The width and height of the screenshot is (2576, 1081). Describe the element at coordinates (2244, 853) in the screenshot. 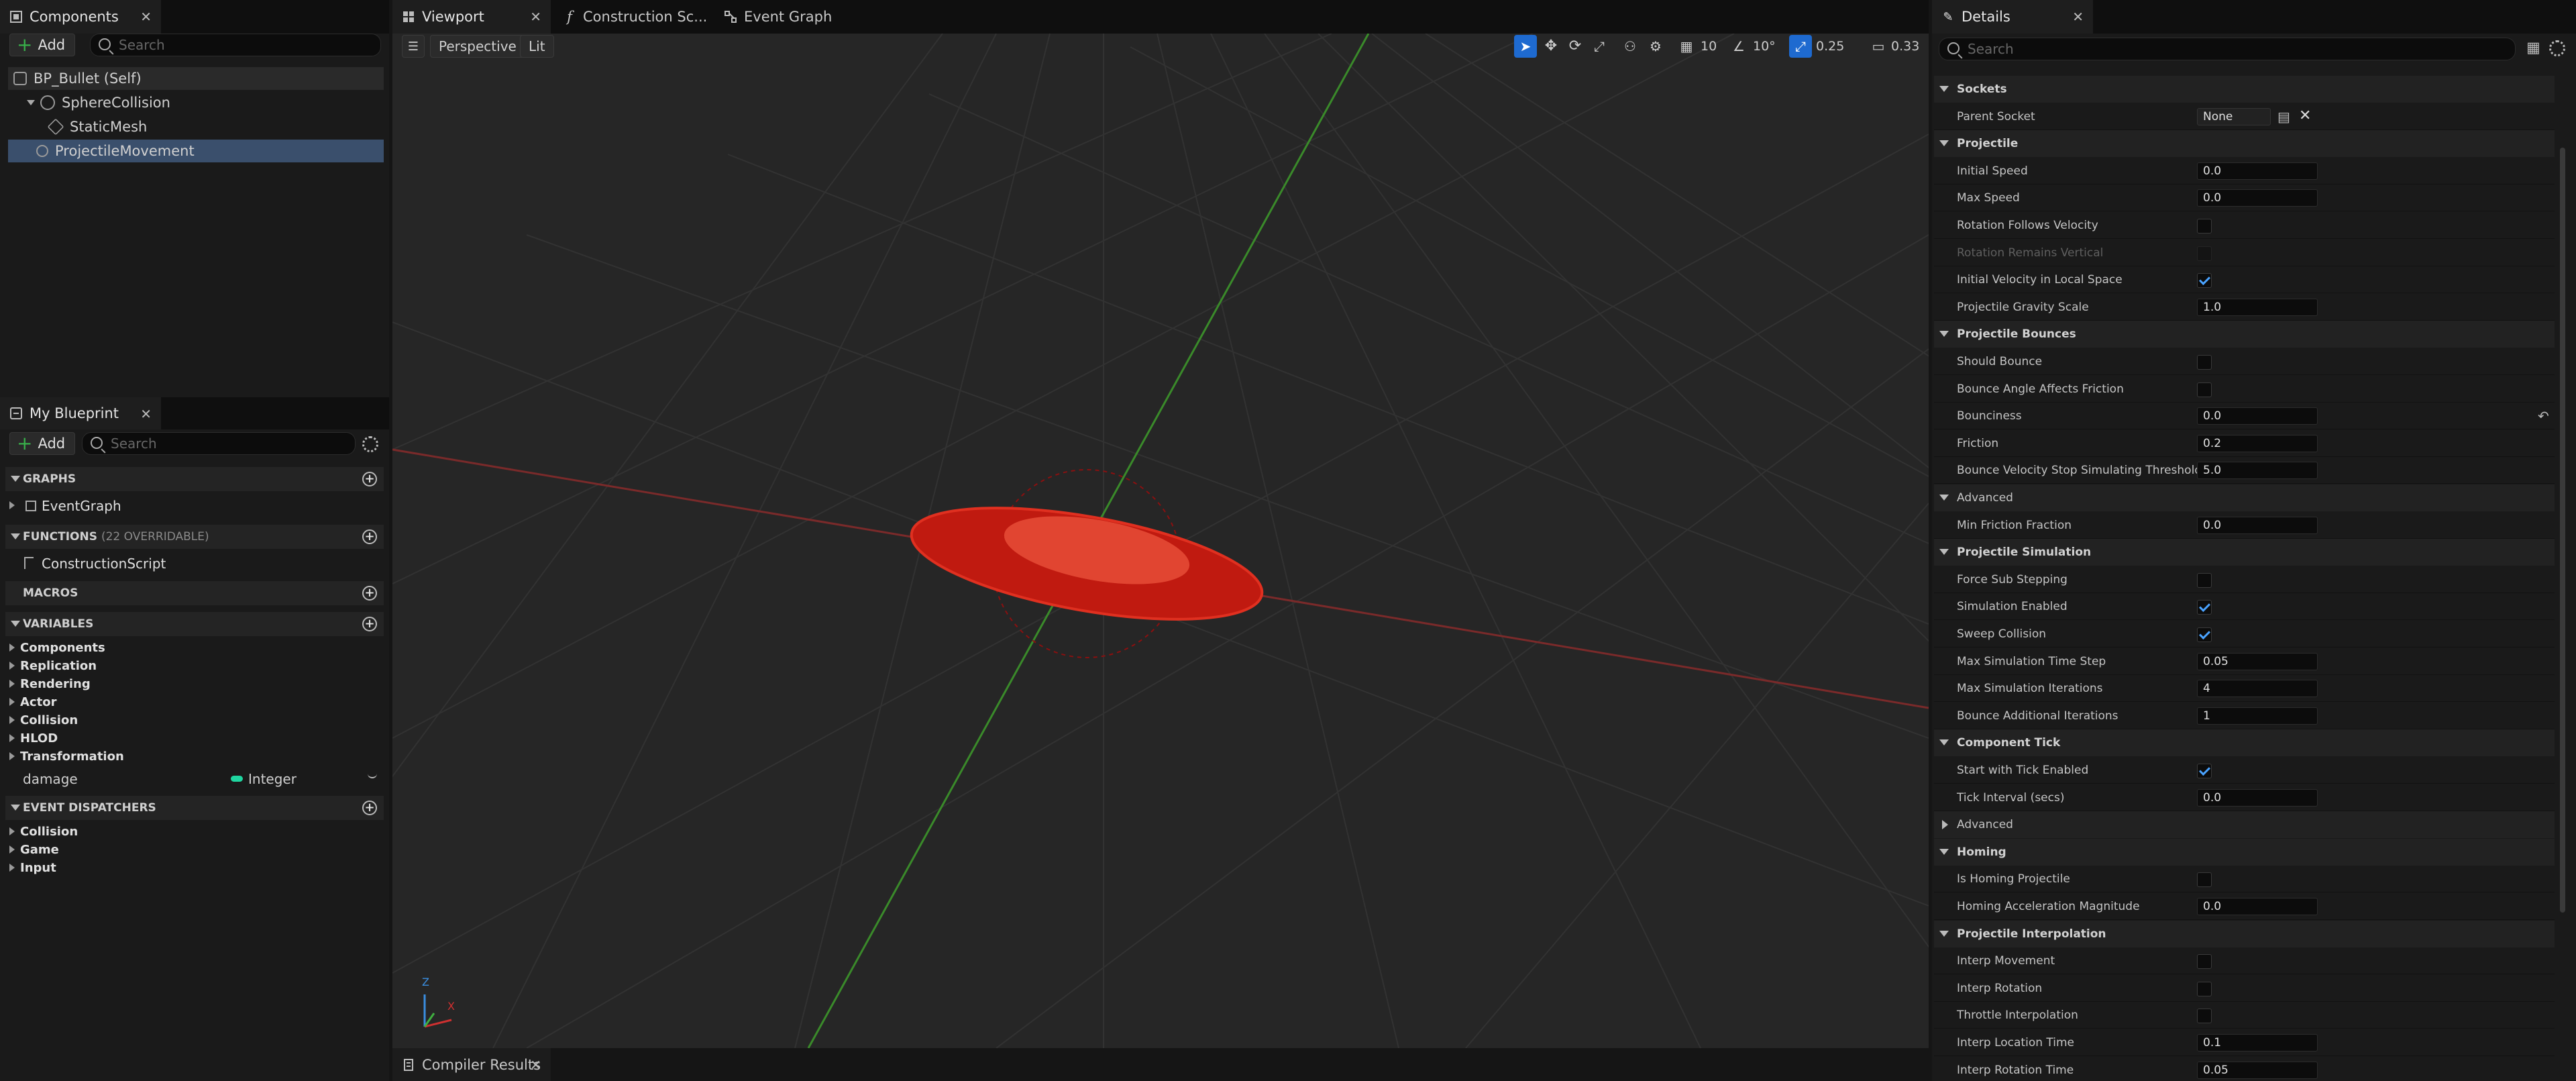

I see `details-section-header: Homing` at that location.